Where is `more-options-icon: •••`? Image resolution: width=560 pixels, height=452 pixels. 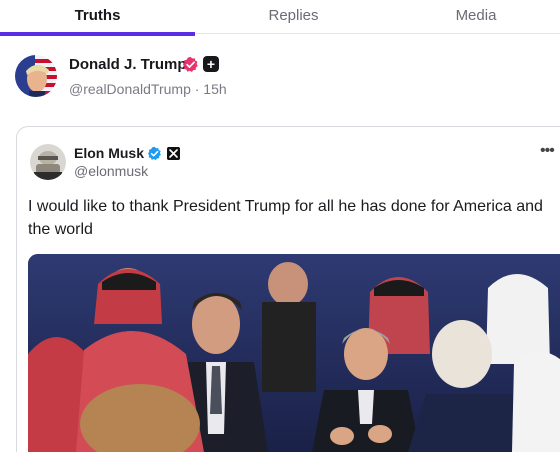
more-options-icon: ••• is located at coordinates (547, 151).